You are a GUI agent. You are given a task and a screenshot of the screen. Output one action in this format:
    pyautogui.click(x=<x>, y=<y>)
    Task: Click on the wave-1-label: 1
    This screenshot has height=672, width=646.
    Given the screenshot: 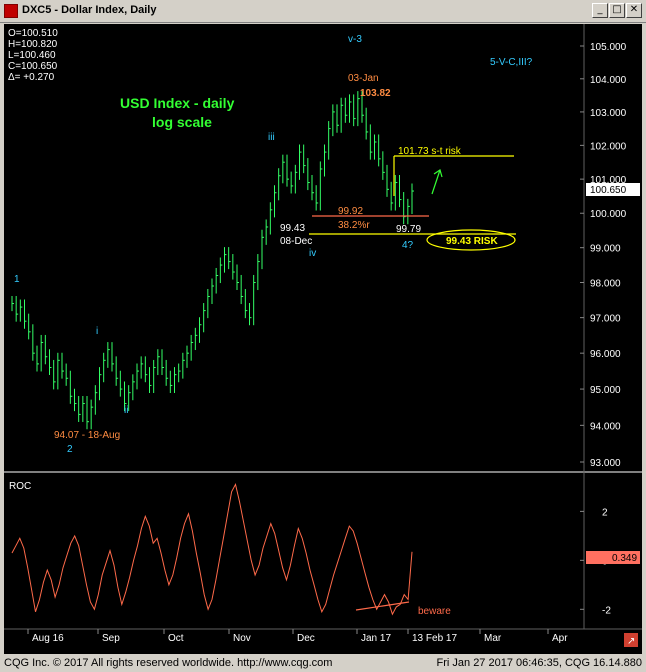 What is the action you would take?
    pyautogui.click(x=17, y=279)
    